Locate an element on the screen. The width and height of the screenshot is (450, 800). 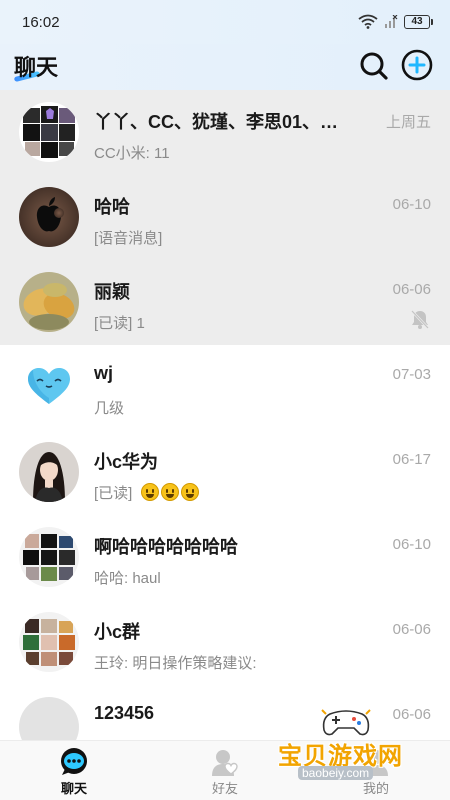
chat-preview: 几级 is located at coordinates (109, 408).